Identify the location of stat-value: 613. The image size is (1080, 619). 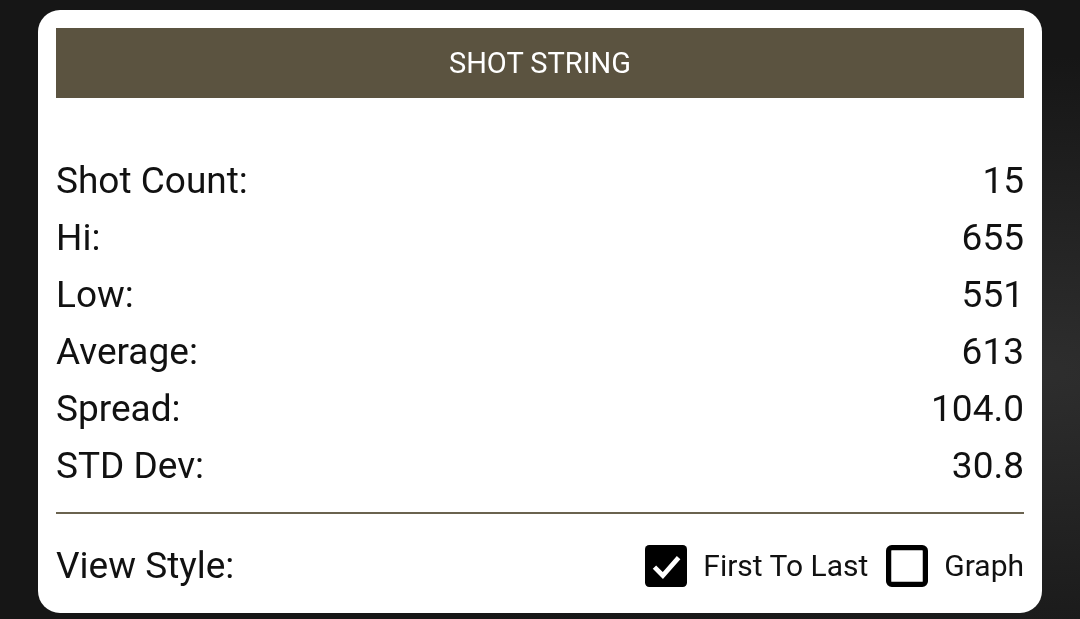
(992, 351).